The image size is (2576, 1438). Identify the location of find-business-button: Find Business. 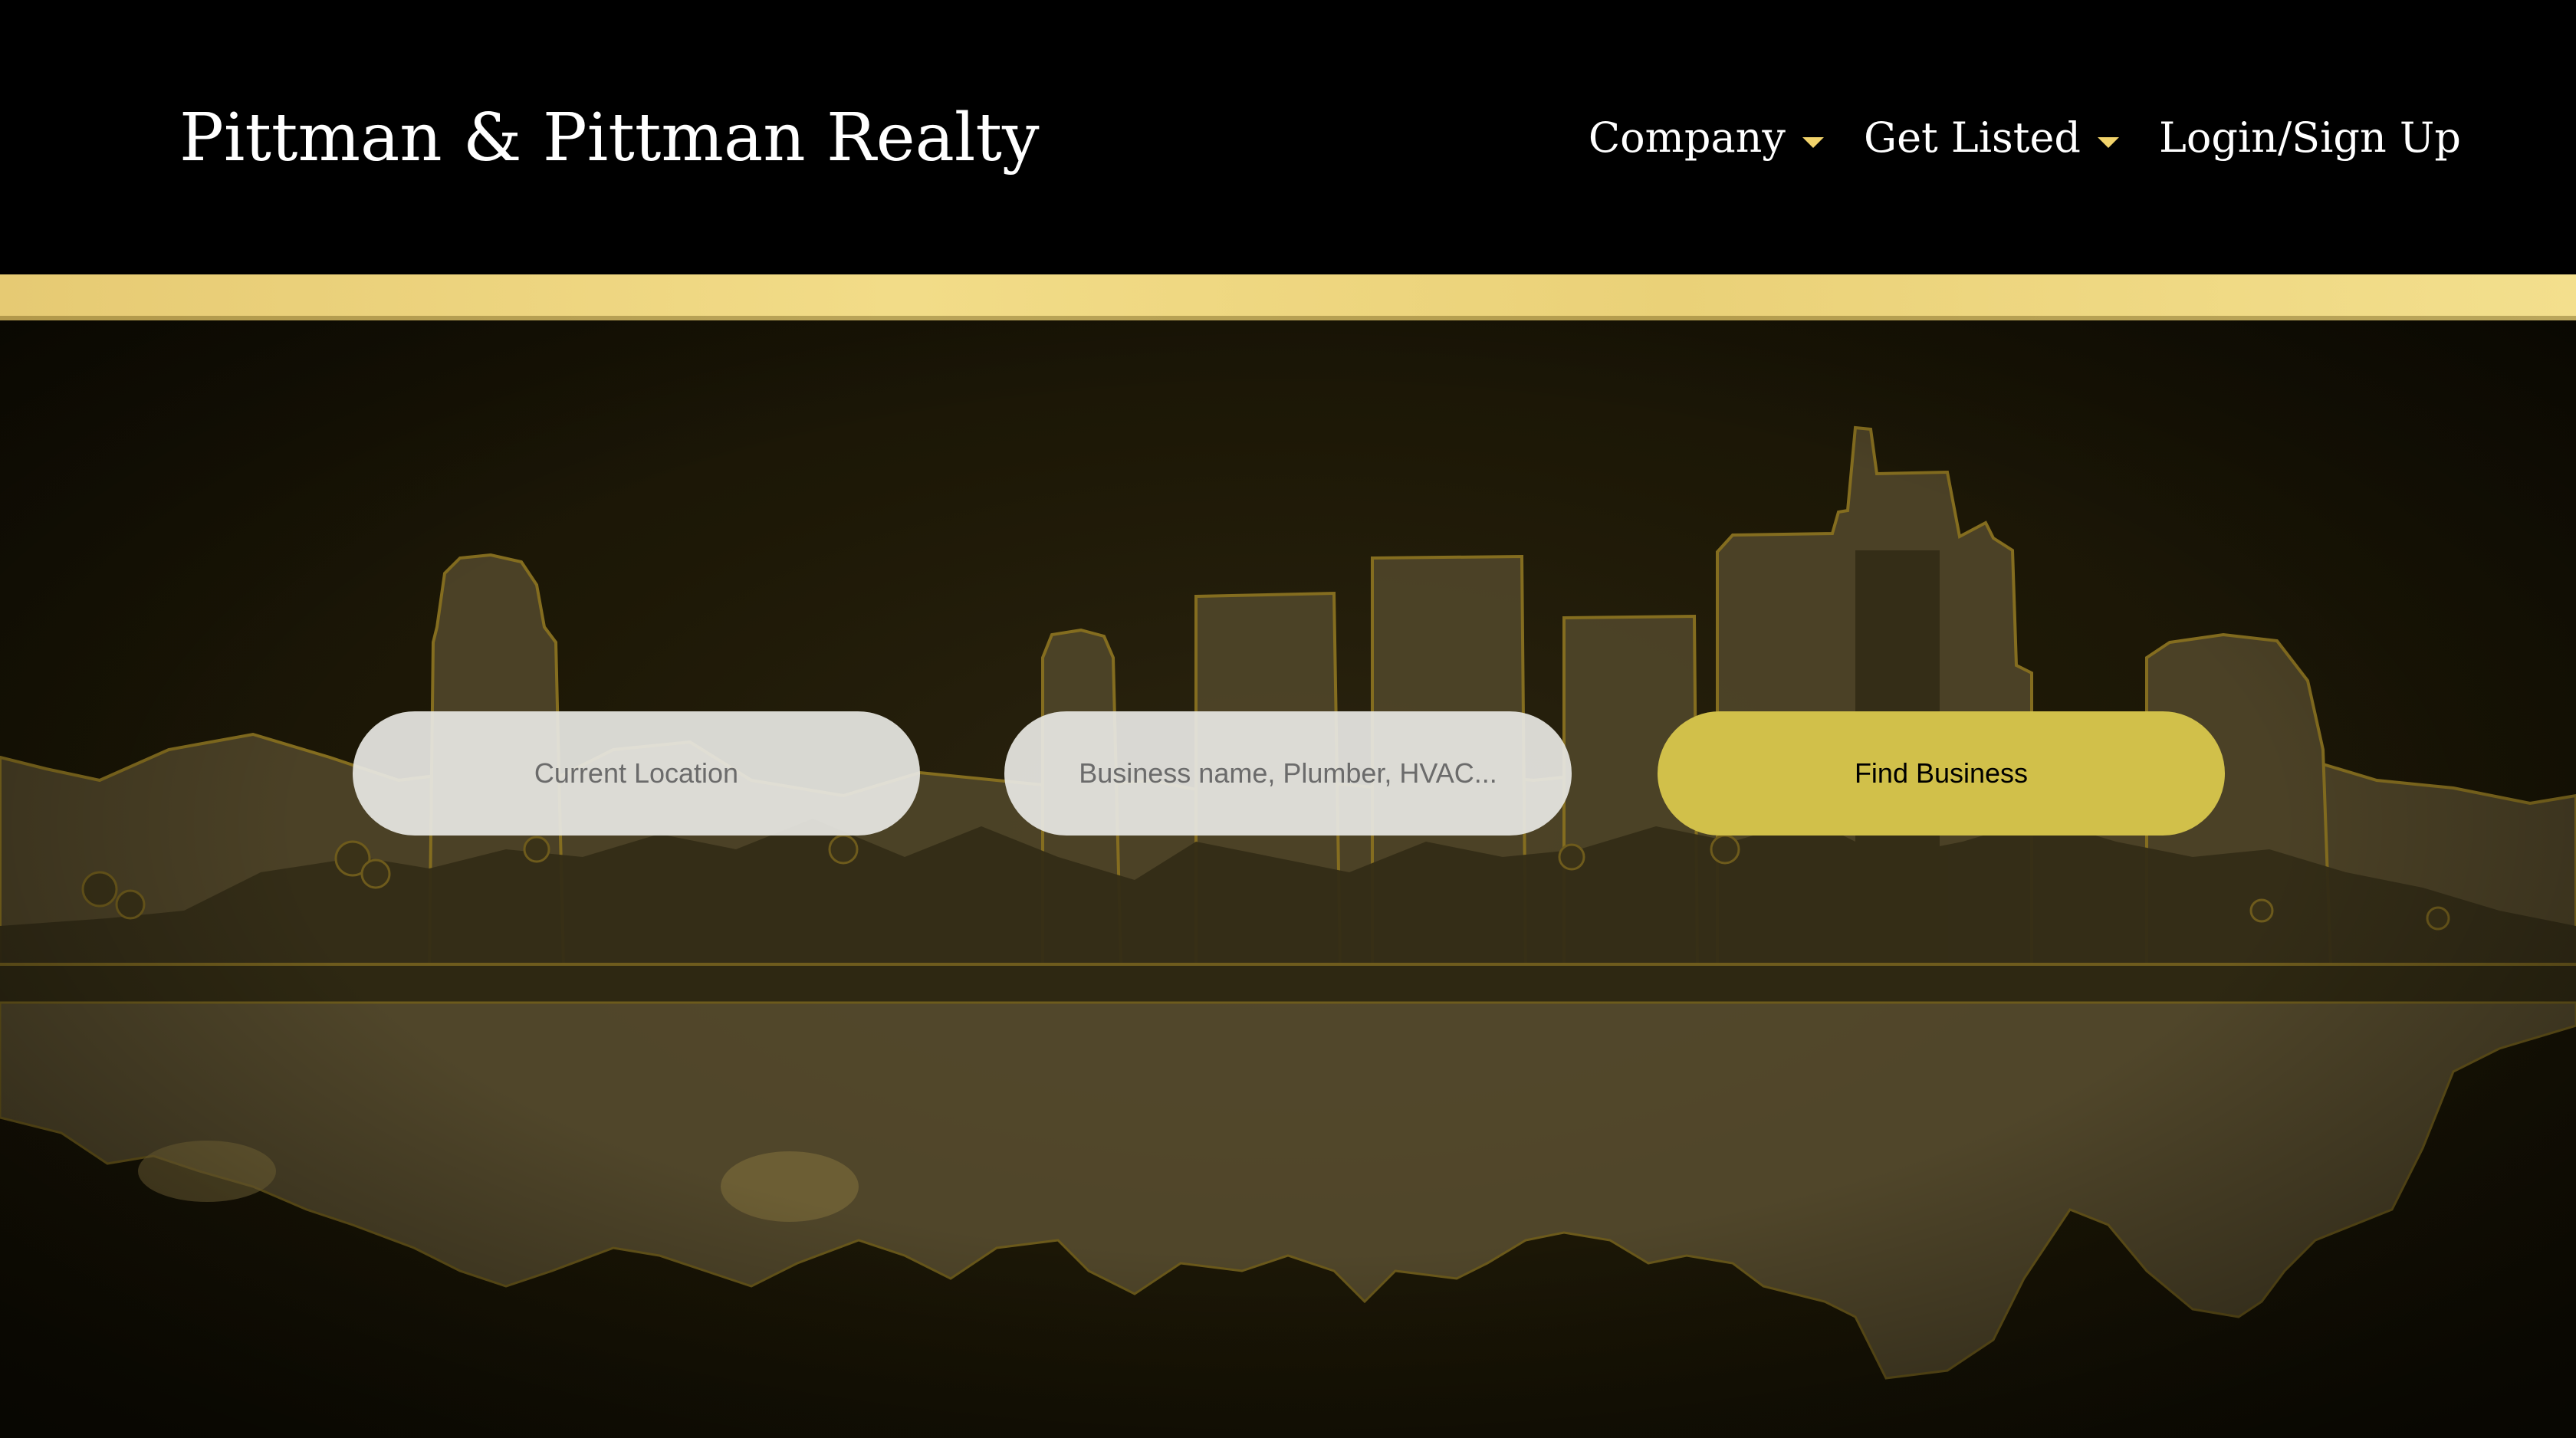
(1941, 773).